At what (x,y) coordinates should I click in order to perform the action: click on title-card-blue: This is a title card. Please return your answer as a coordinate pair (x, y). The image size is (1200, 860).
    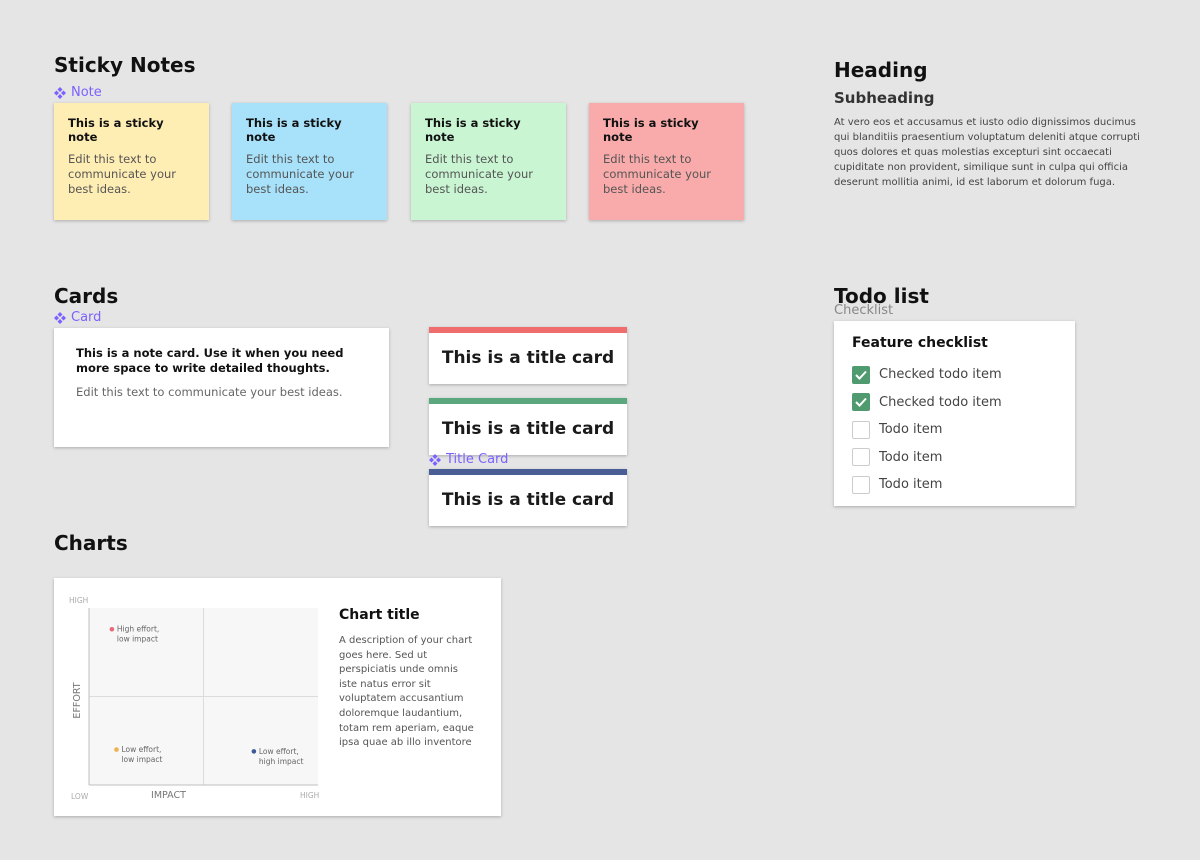
    Looking at the image, I should click on (528, 497).